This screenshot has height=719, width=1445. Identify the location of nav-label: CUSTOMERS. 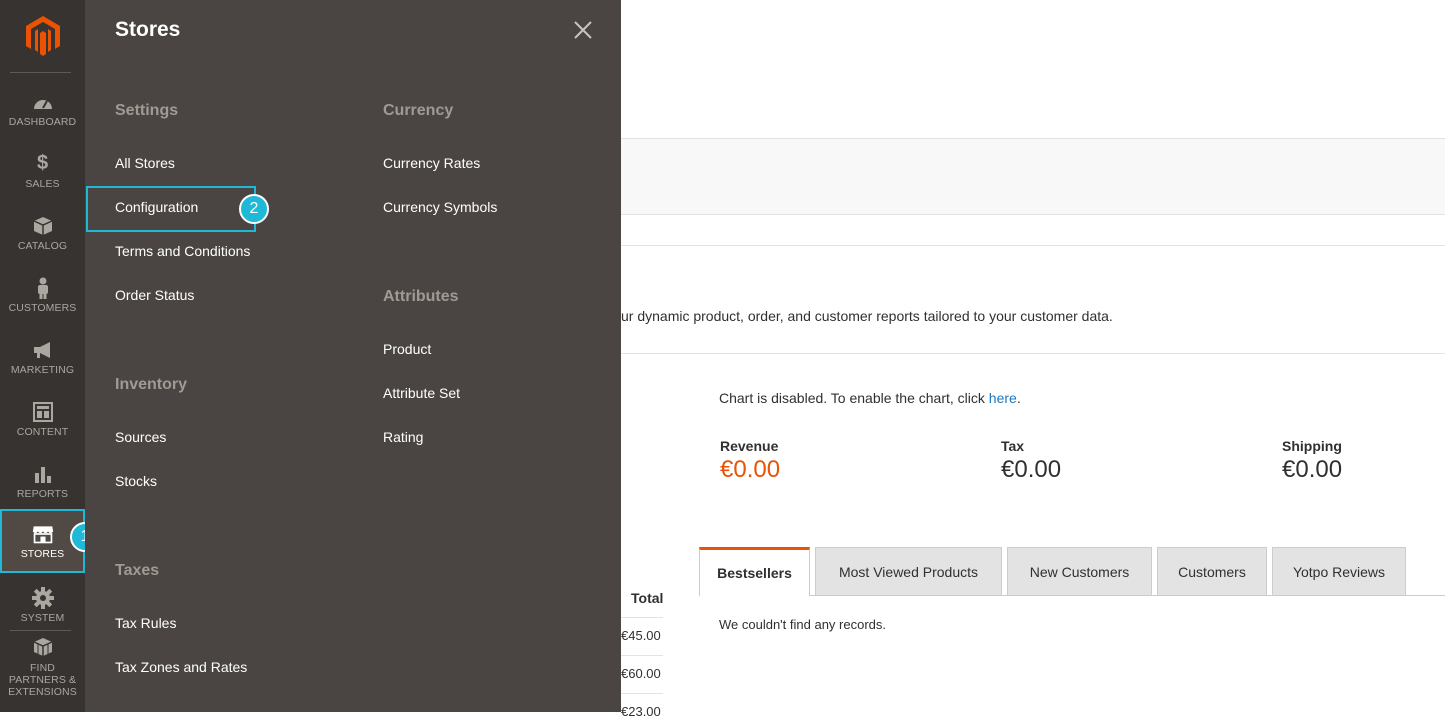
(42, 307).